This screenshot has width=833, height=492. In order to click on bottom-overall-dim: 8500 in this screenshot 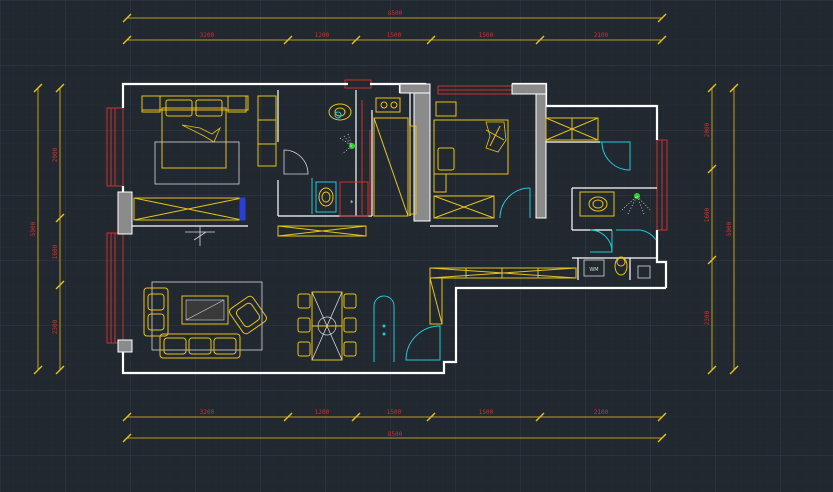, I will do `click(395, 434)`.